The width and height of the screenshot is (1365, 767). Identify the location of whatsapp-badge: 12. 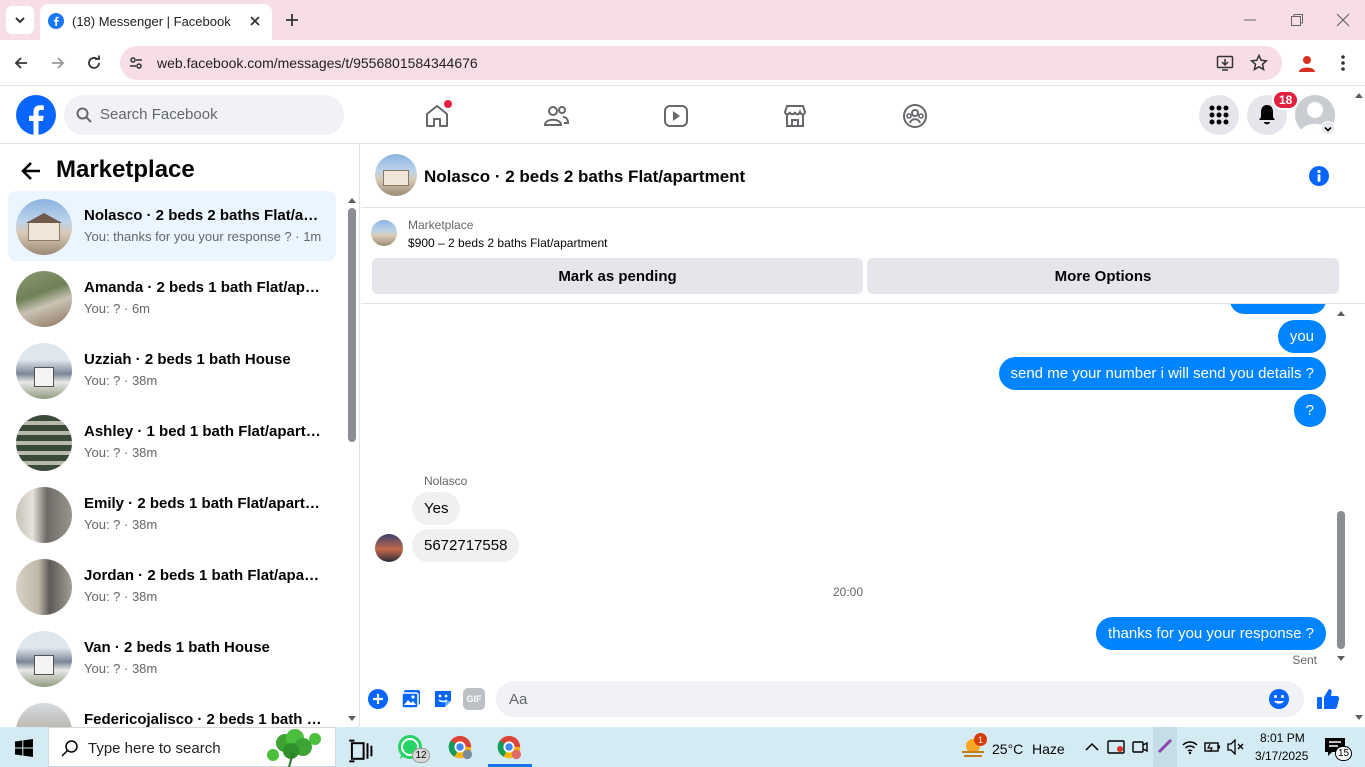
(421, 755).